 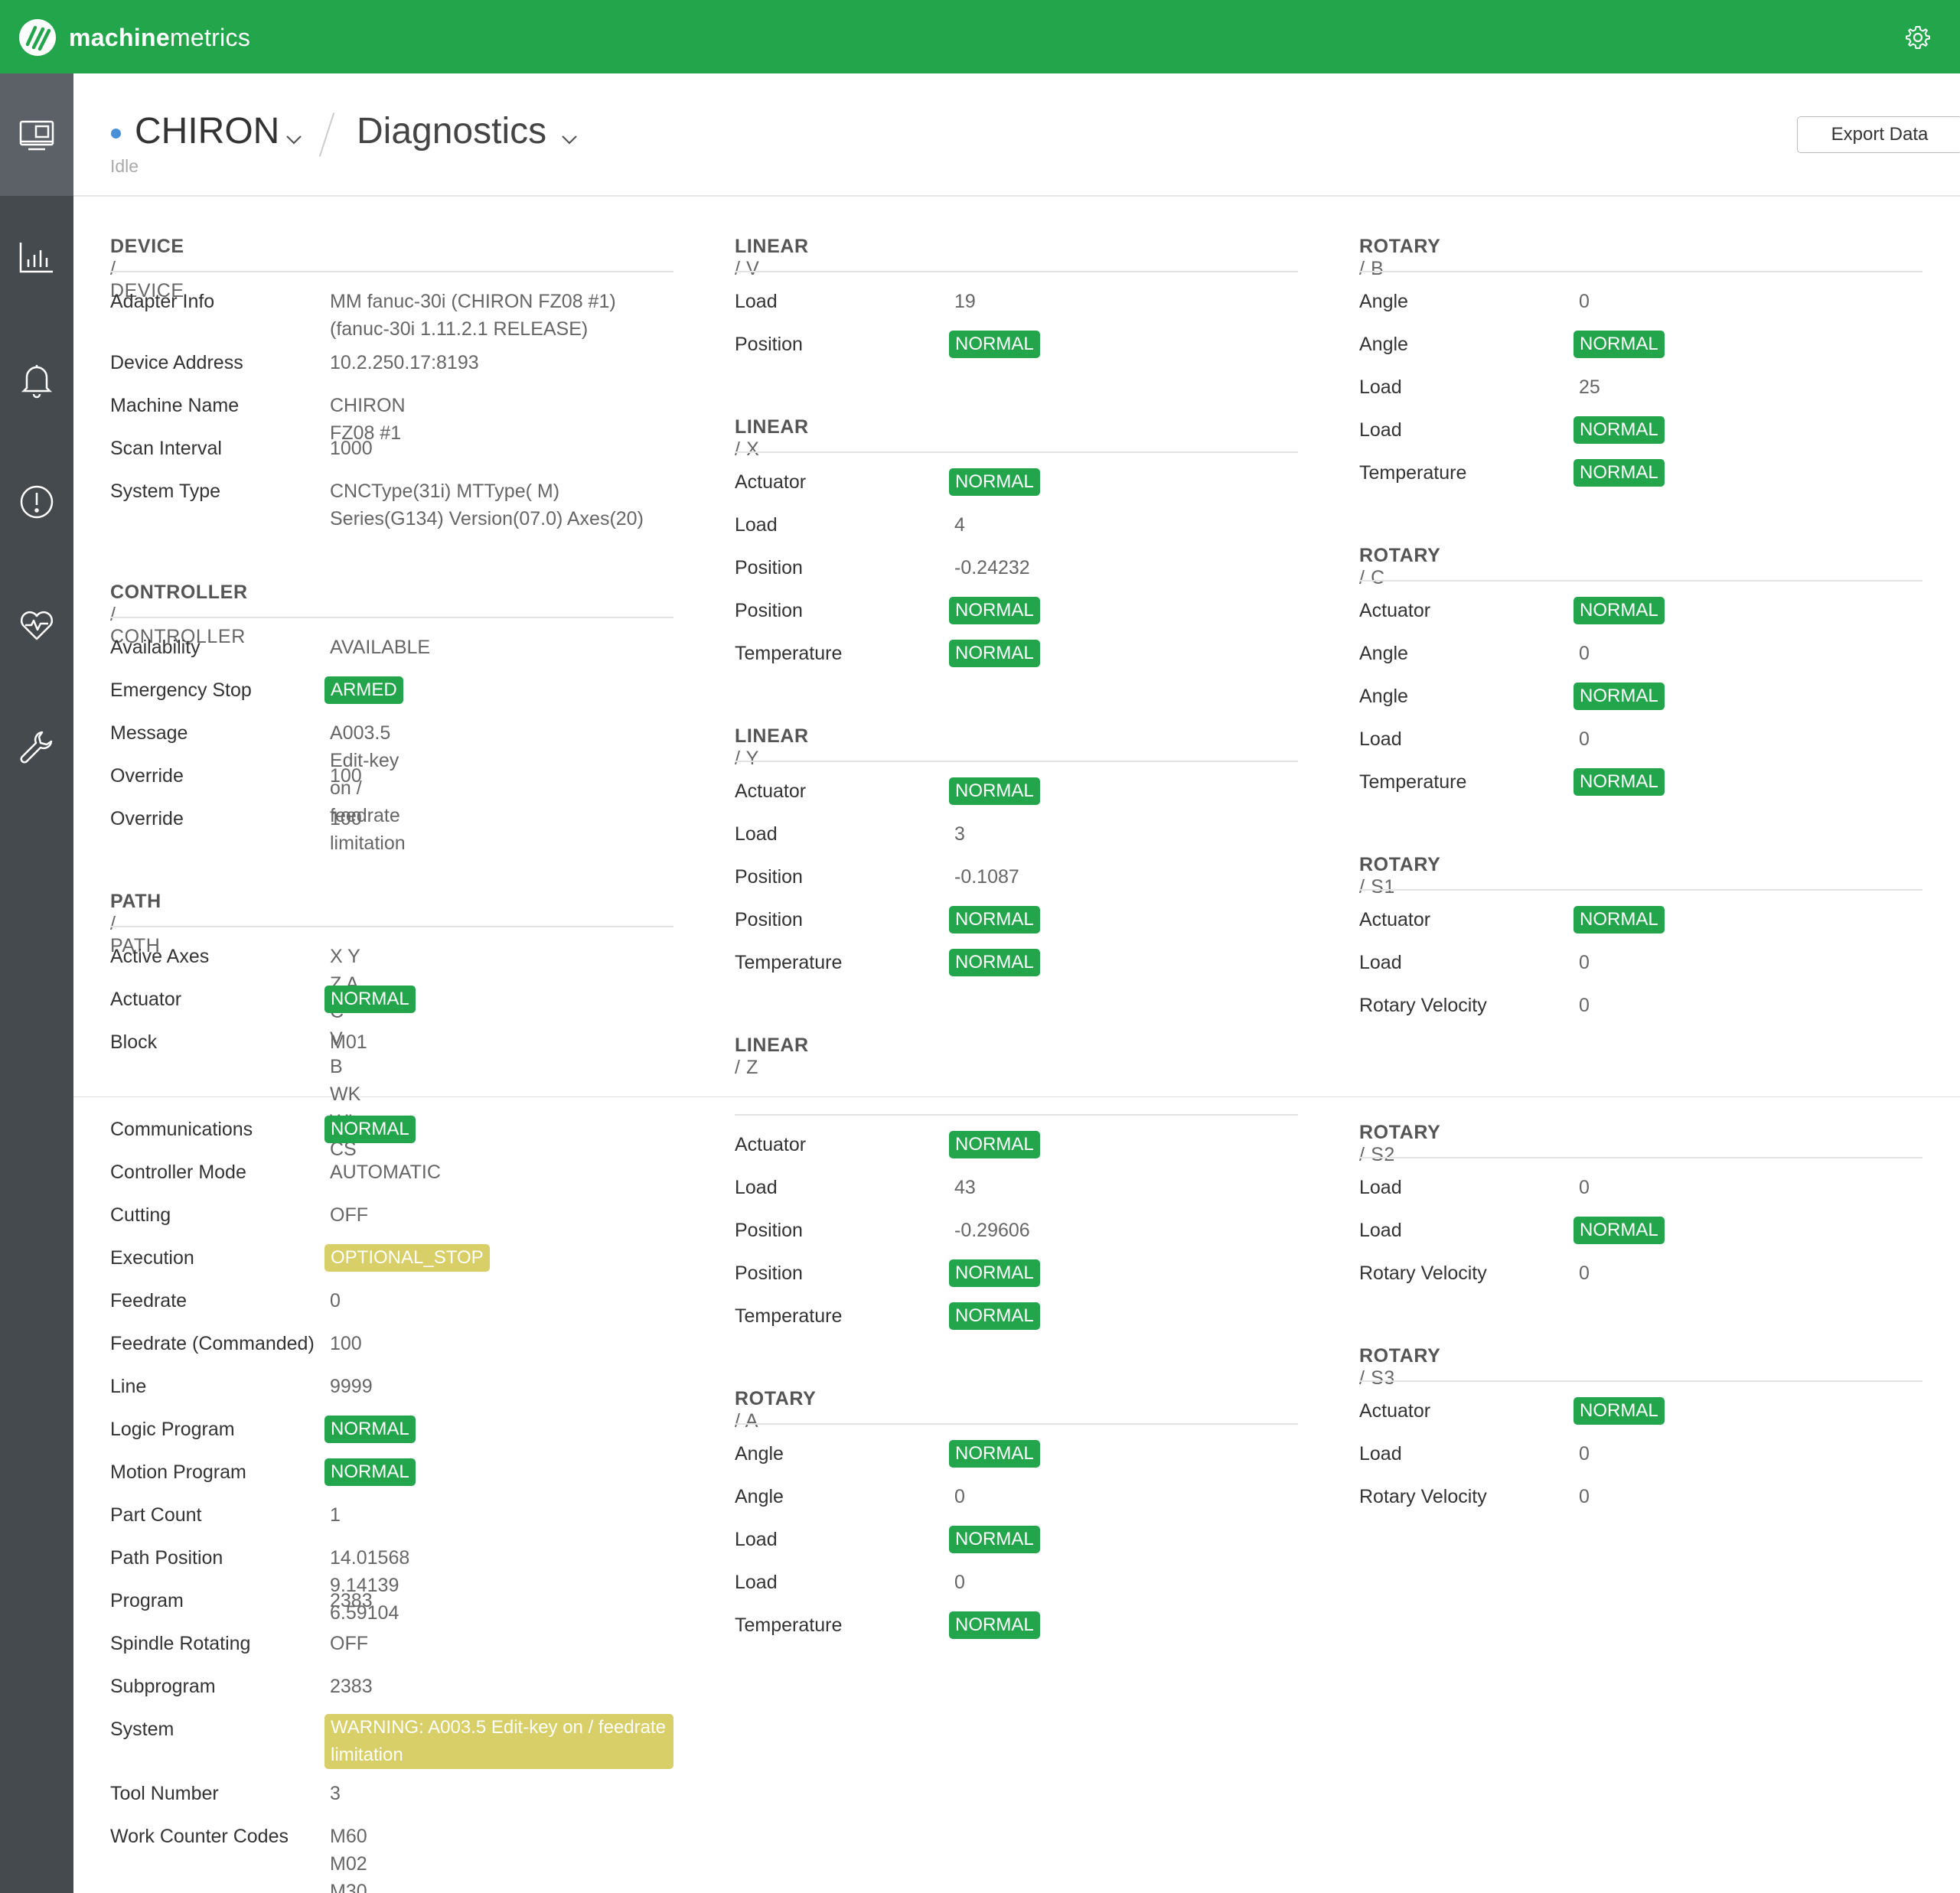 I want to click on row-label: Line, so click(x=128, y=1386).